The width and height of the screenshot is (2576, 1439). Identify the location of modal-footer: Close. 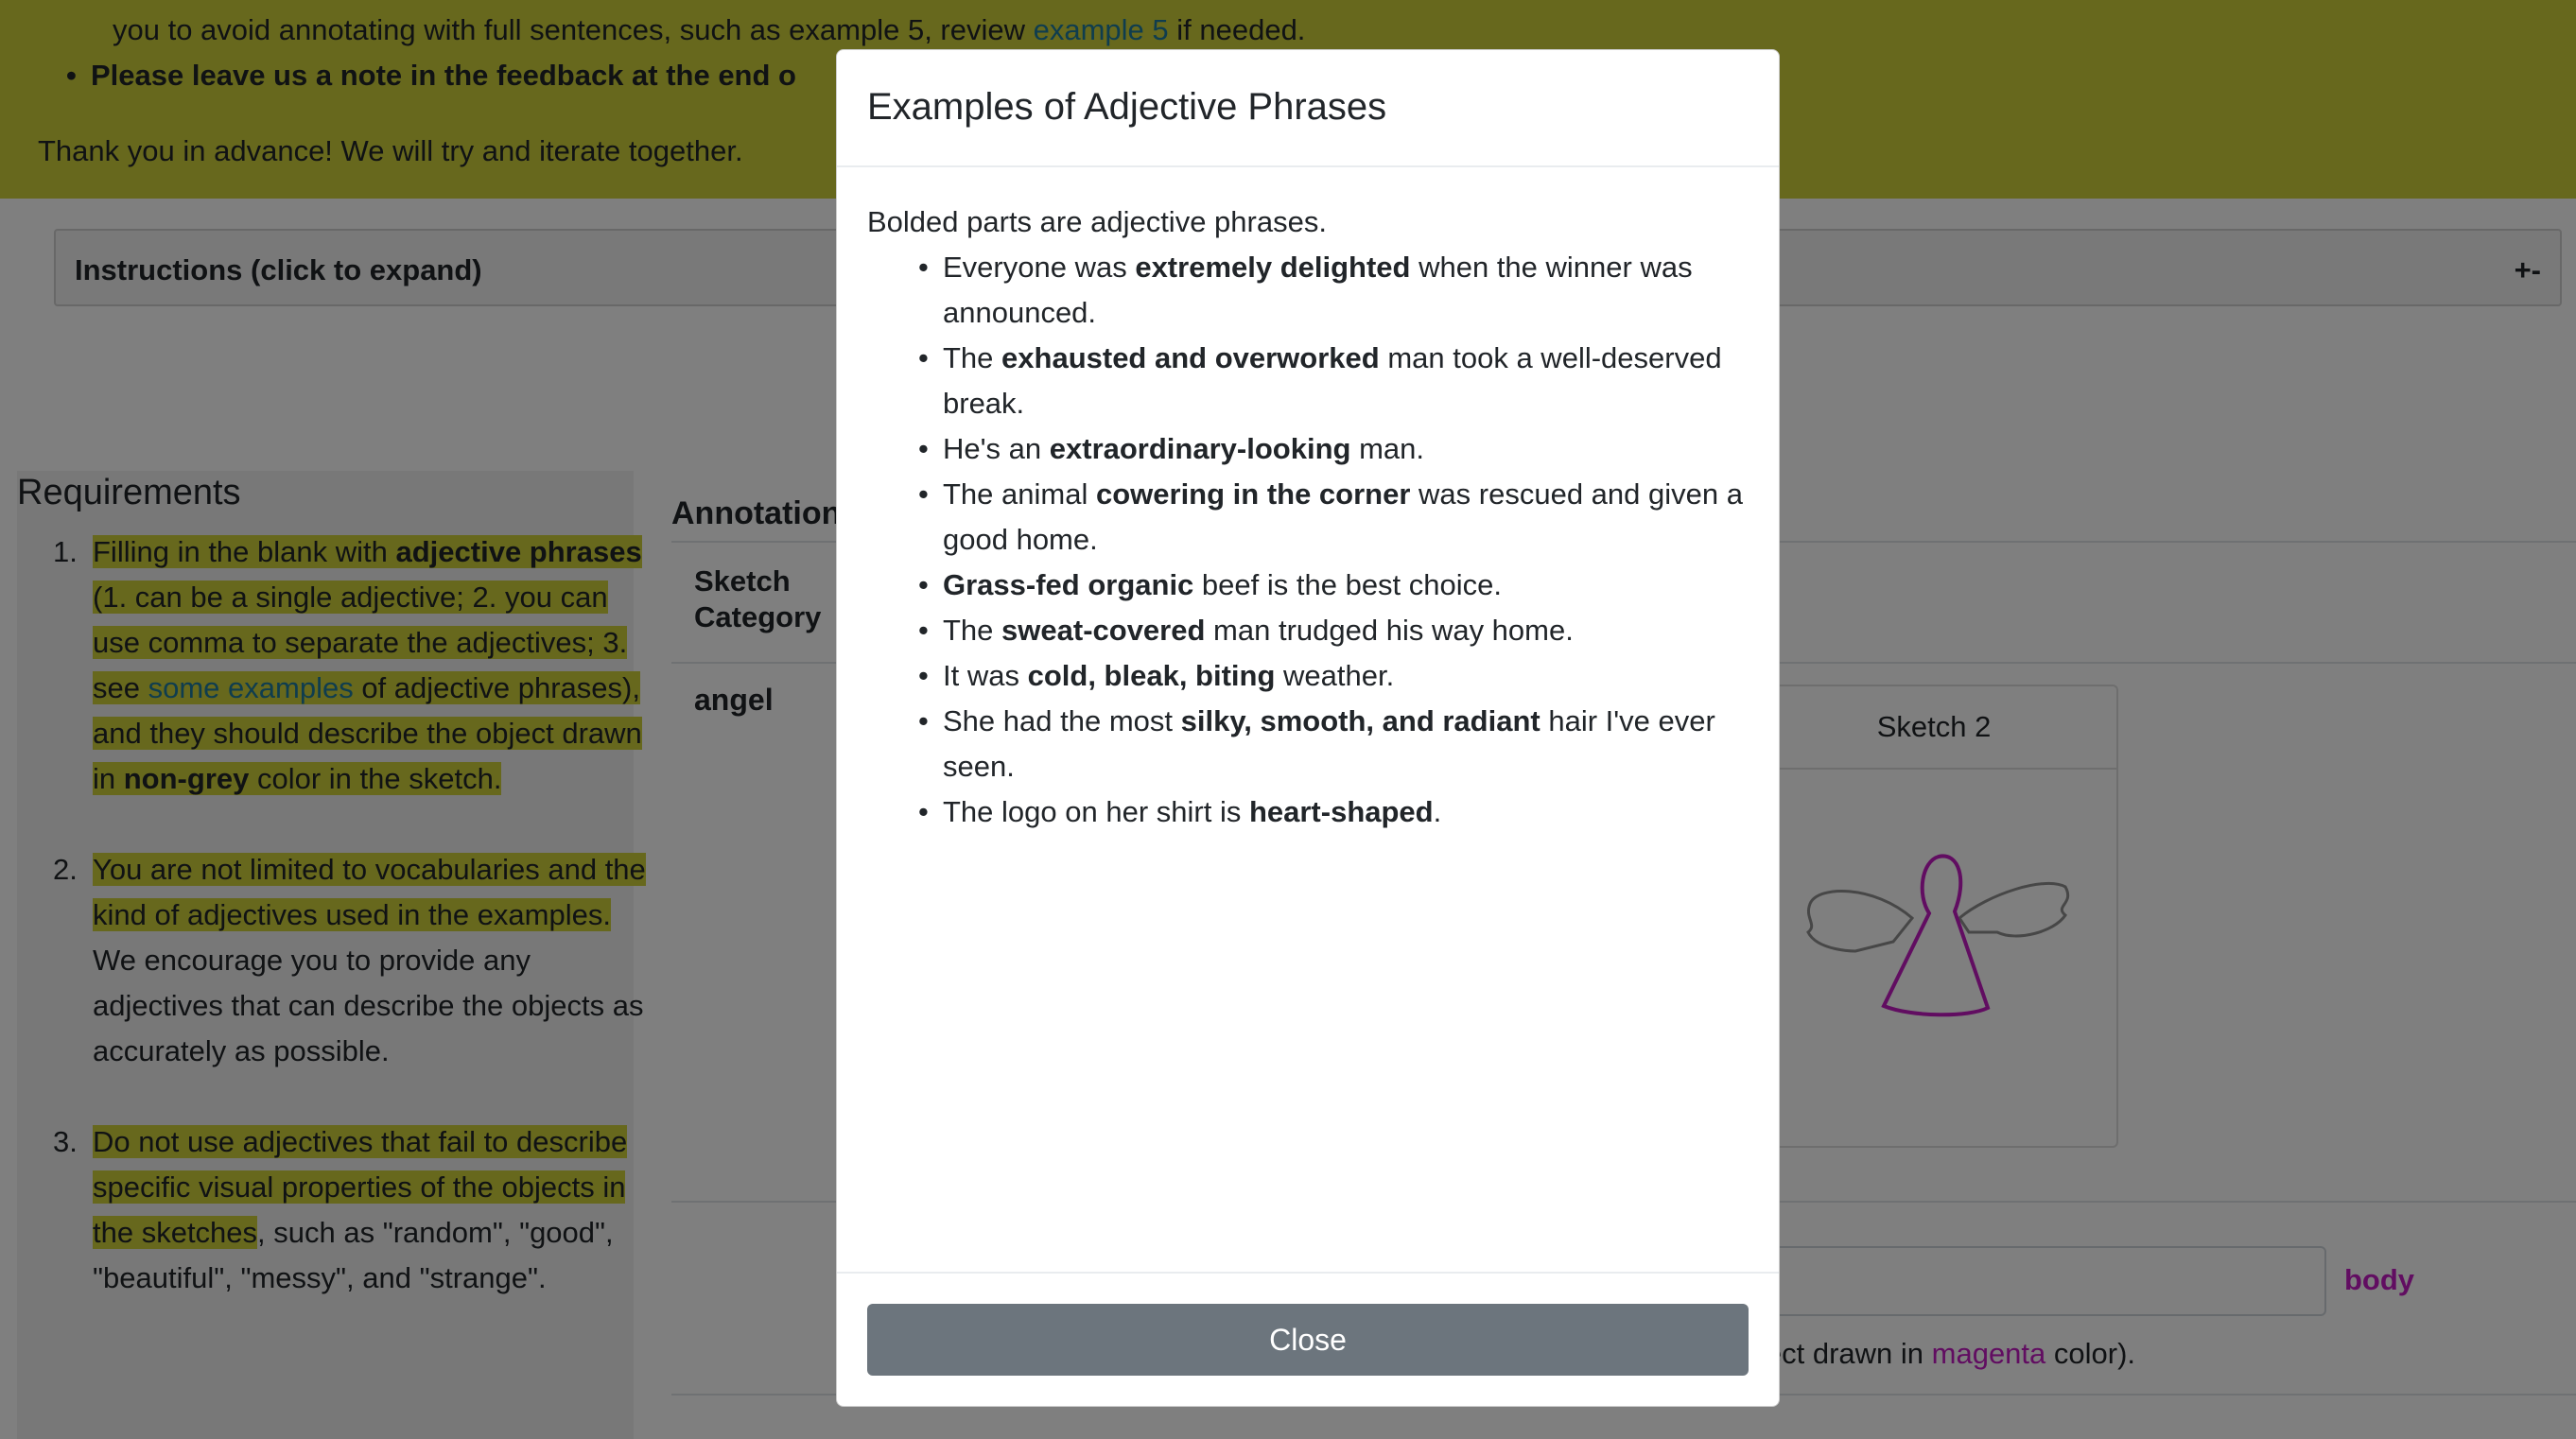
(1308, 1340).